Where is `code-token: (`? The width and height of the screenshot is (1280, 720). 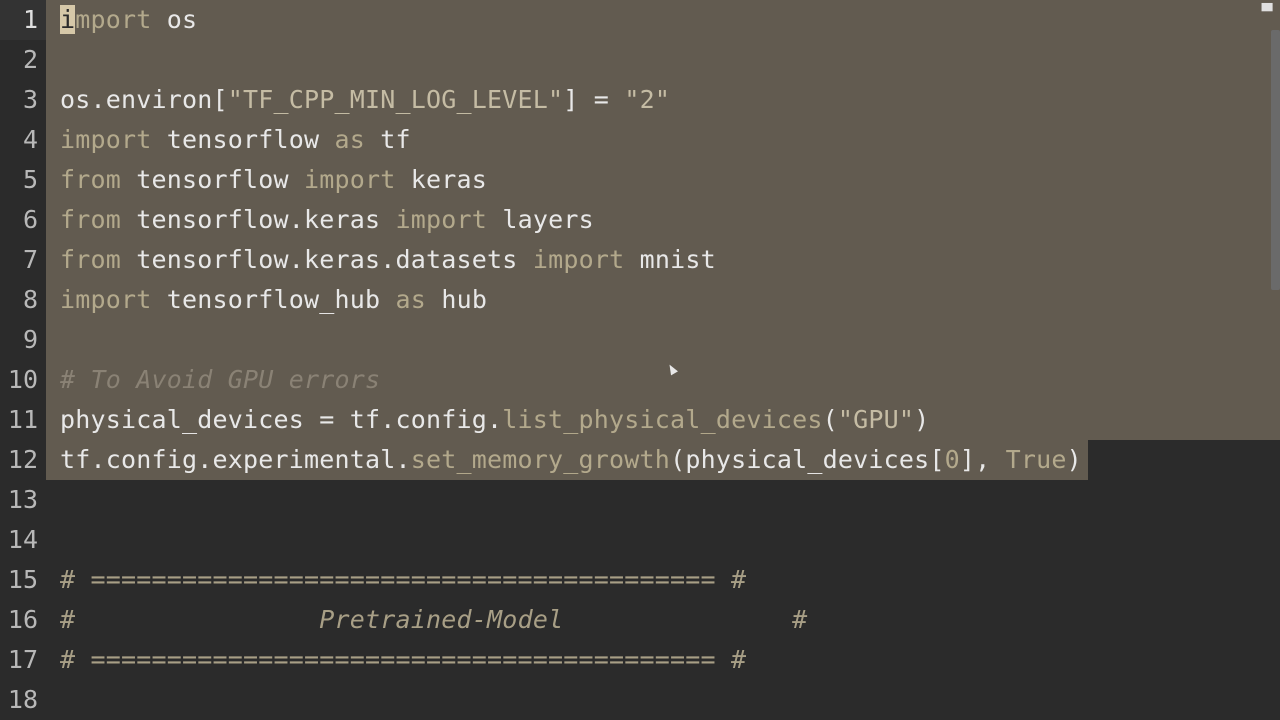 code-token: ( is located at coordinates (830, 419).